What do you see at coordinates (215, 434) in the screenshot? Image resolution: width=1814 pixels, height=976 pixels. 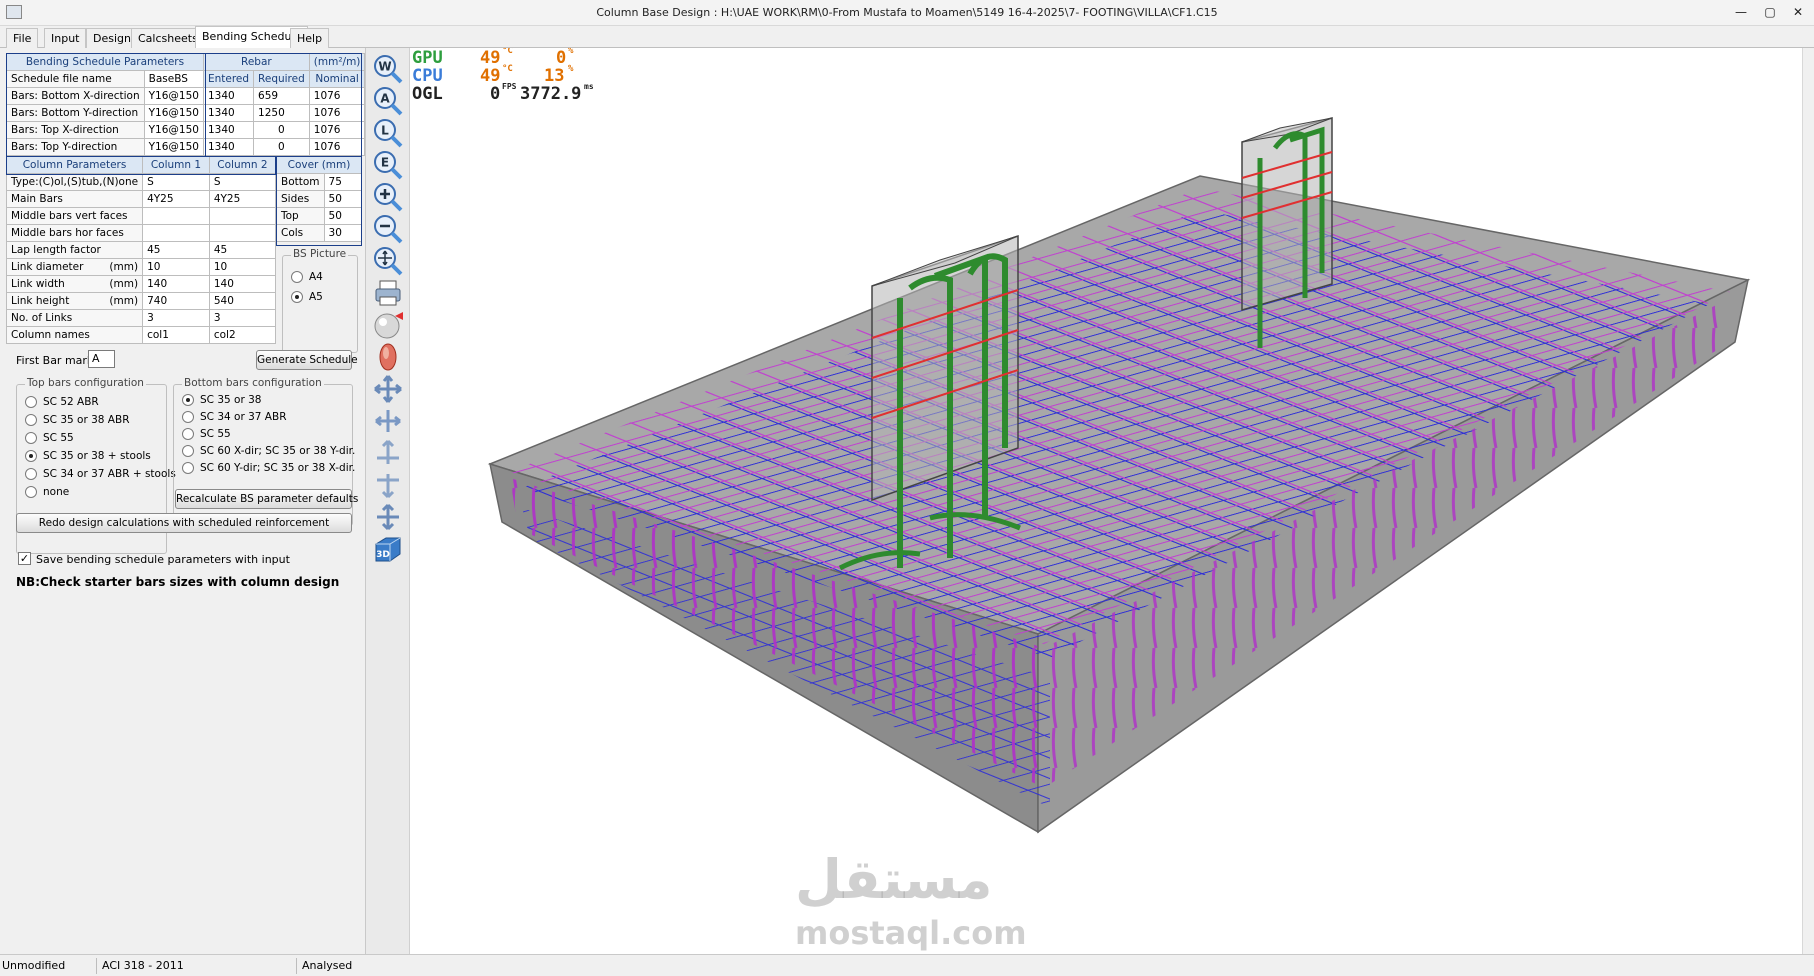 I see `radio-label: SC 55` at bounding box center [215, 434].